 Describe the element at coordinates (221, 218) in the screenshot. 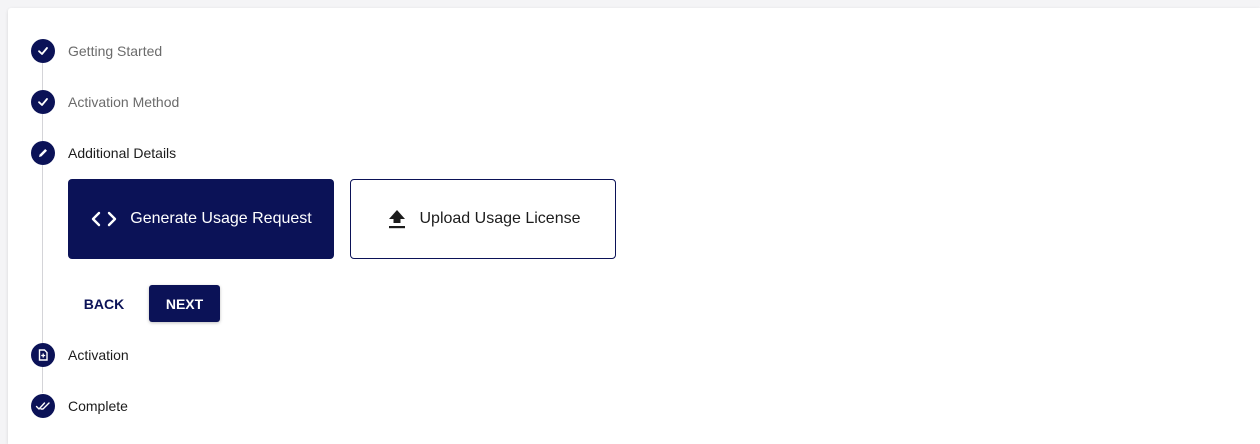

I see `generate-usage-request-label: Generate Usage Request` at that location.